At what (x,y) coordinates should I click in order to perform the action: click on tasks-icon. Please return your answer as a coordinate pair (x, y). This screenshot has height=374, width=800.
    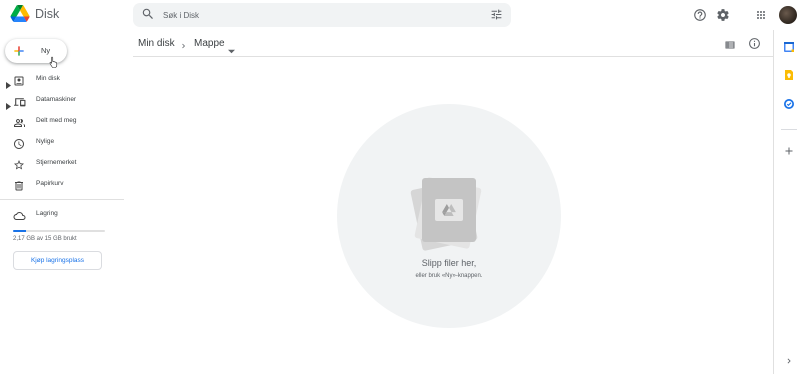
    Looking at the image, I should click on (789, 104).